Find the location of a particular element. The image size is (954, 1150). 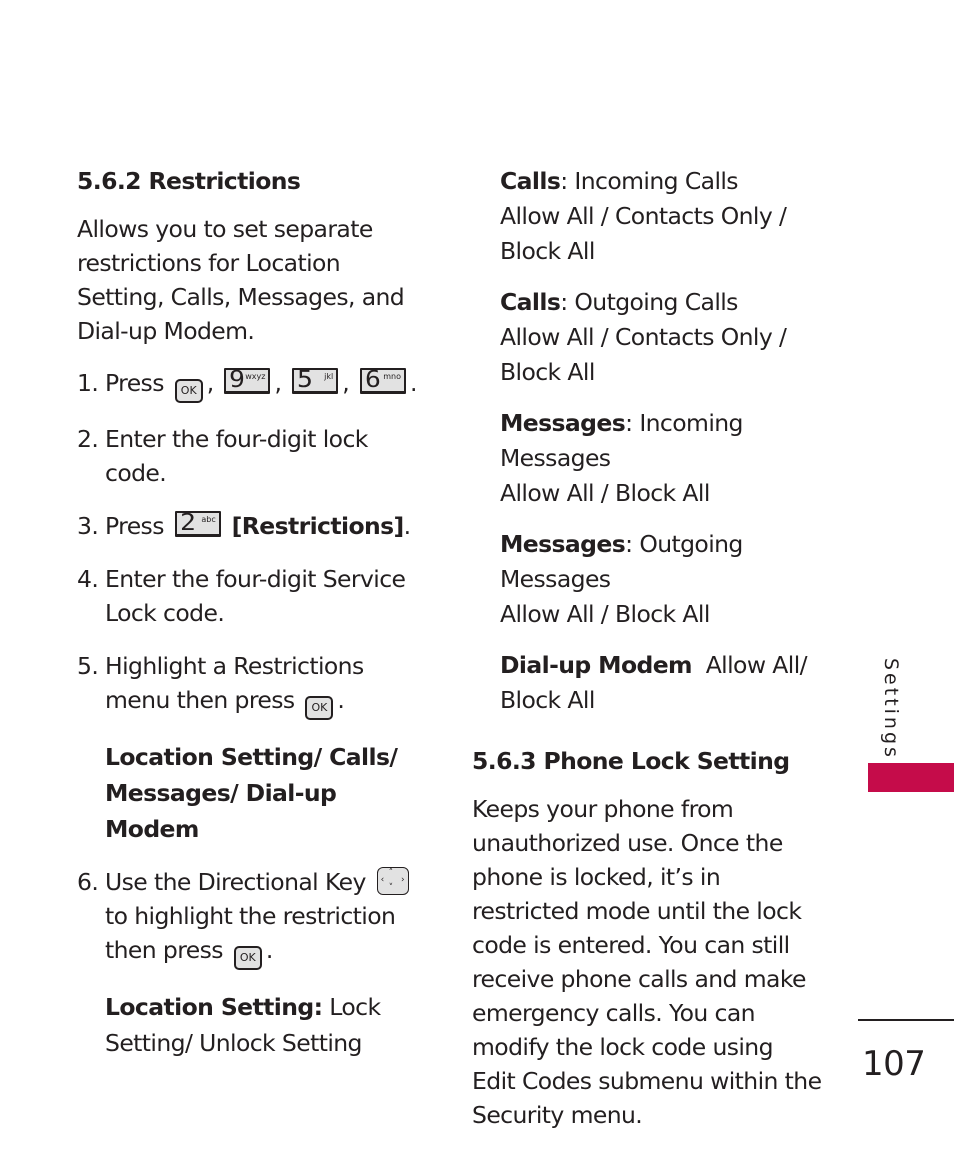

option-values: Setting/ Unlock Setting is located at coordinates (233, 1043).